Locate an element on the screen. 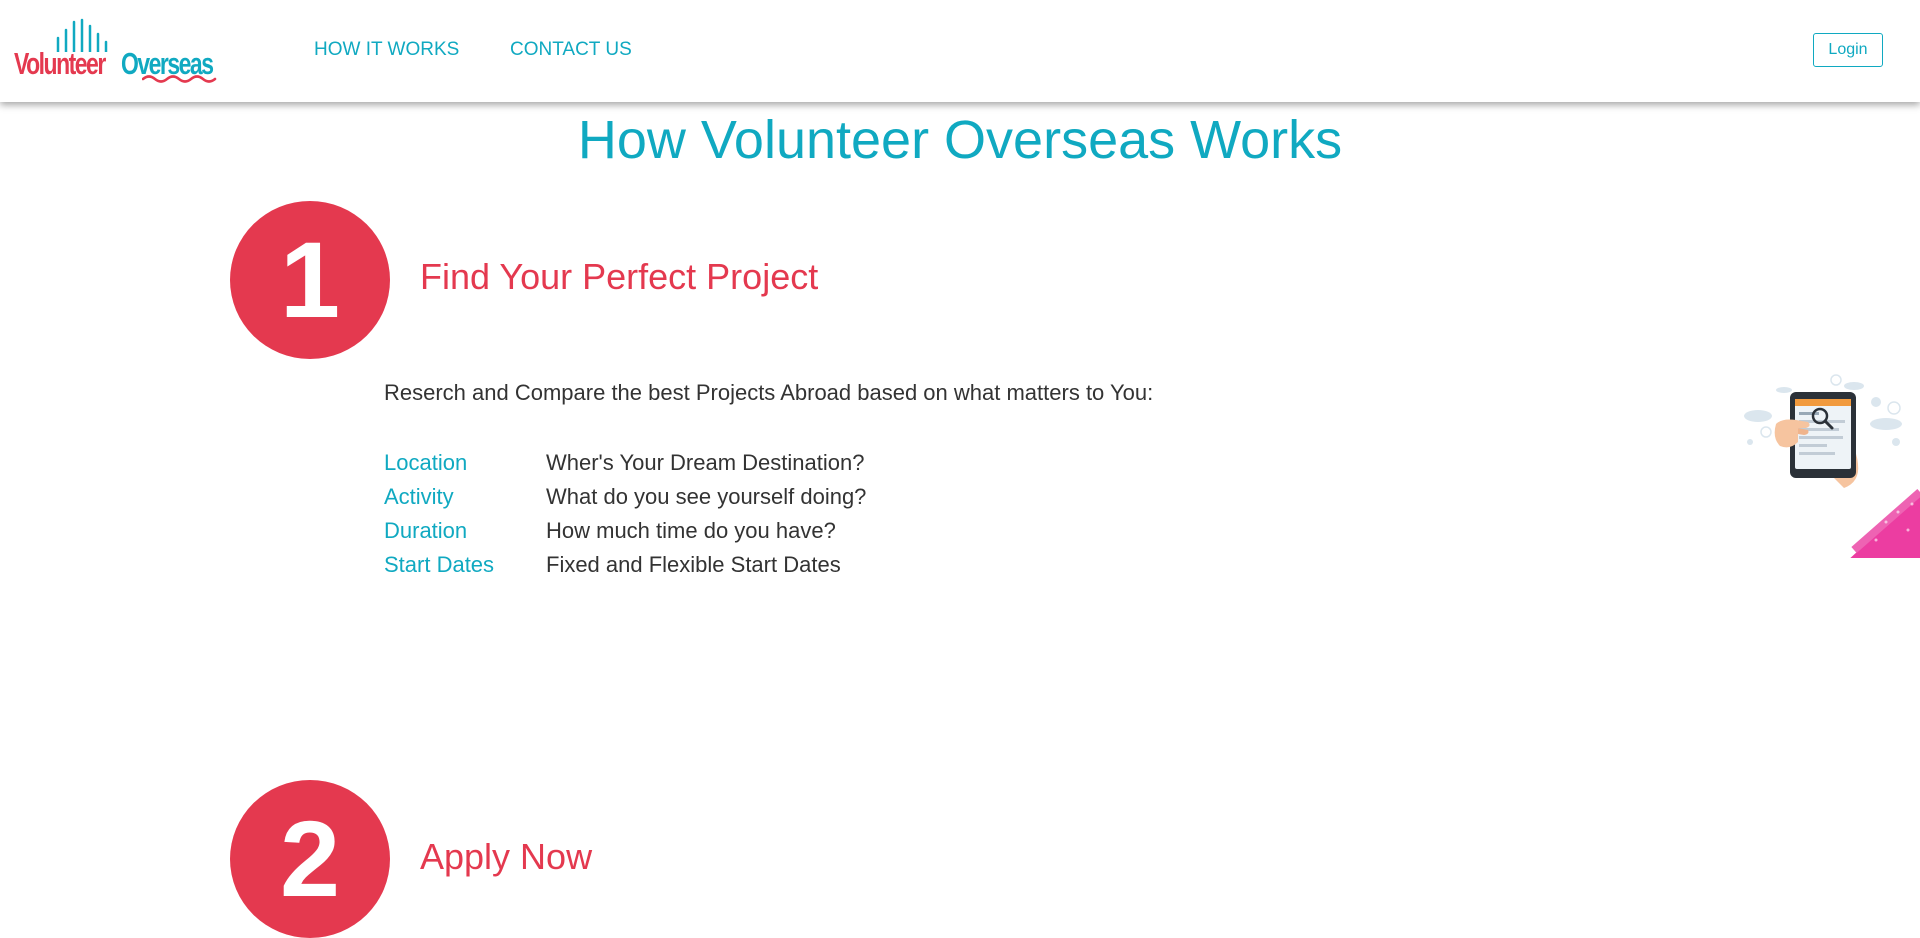 The image size is (1920, 938). nav-contact-us: CONTACT US is located at coordinates (571, 50).